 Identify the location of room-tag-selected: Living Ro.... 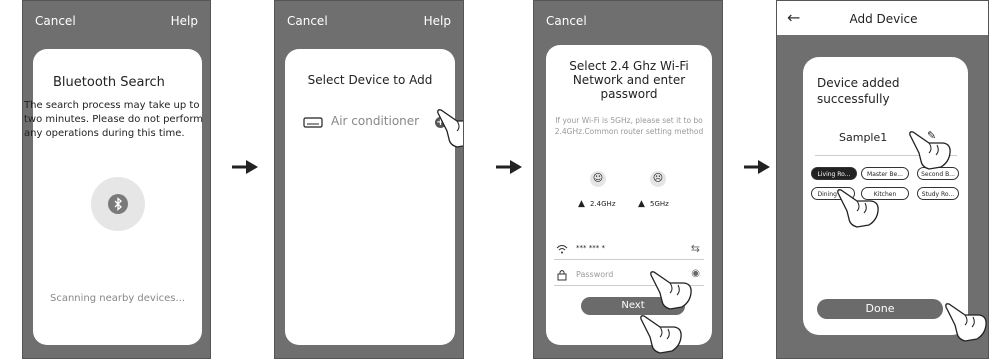
(834, 173).